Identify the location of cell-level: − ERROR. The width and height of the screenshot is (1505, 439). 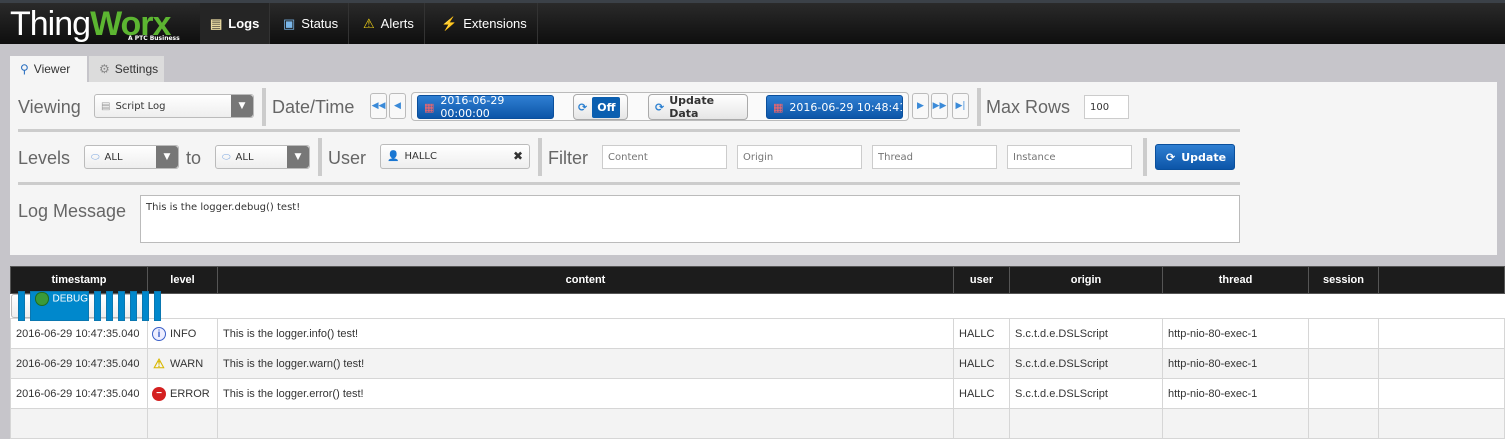
(182, 393).